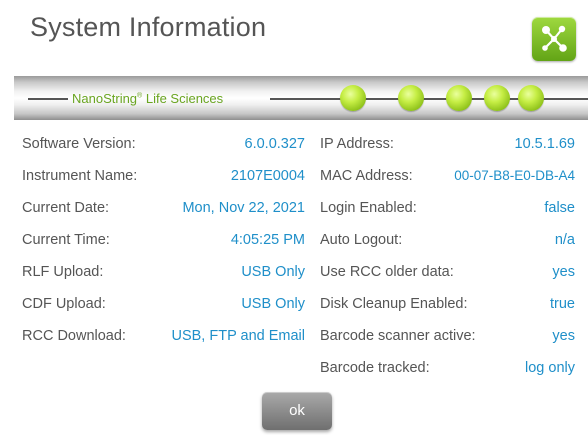  I want to click on info-value: USB, FTP and Email, so click(238, 336).